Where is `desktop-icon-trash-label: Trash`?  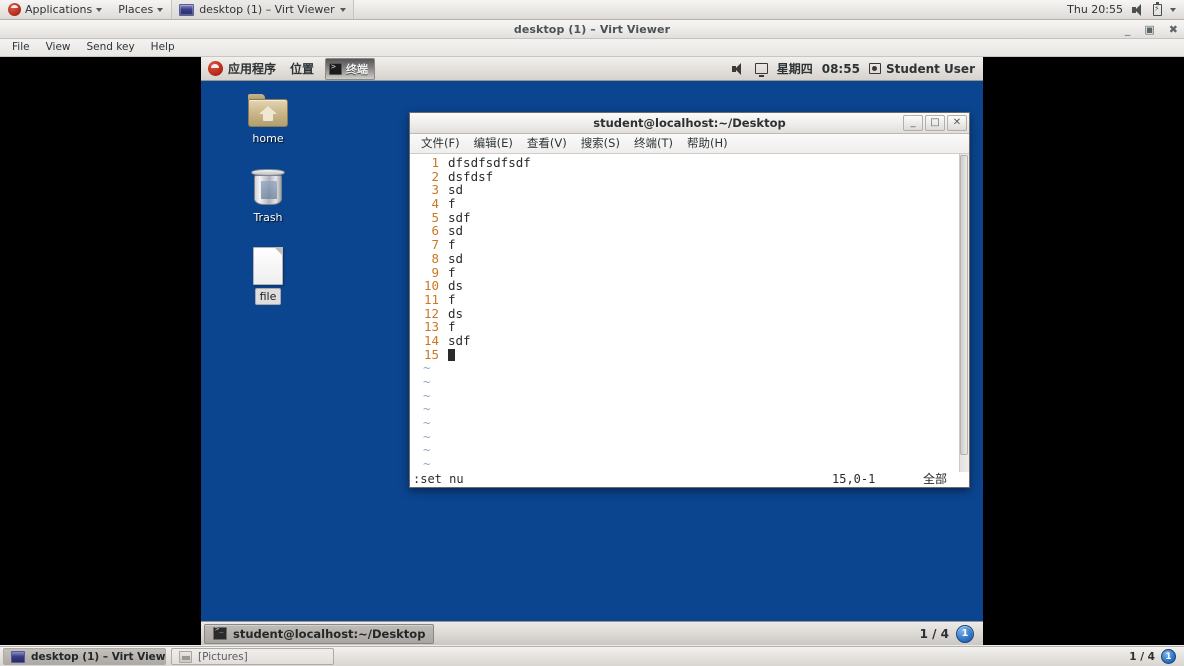 desktop-icon-trash-label: Trash is located at coordinates (268, 217).